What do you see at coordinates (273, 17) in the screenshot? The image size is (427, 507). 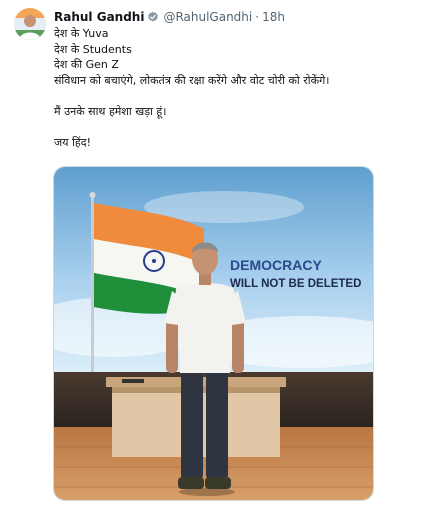 I see `post-time: 18h` at bounding box center [273, 17].